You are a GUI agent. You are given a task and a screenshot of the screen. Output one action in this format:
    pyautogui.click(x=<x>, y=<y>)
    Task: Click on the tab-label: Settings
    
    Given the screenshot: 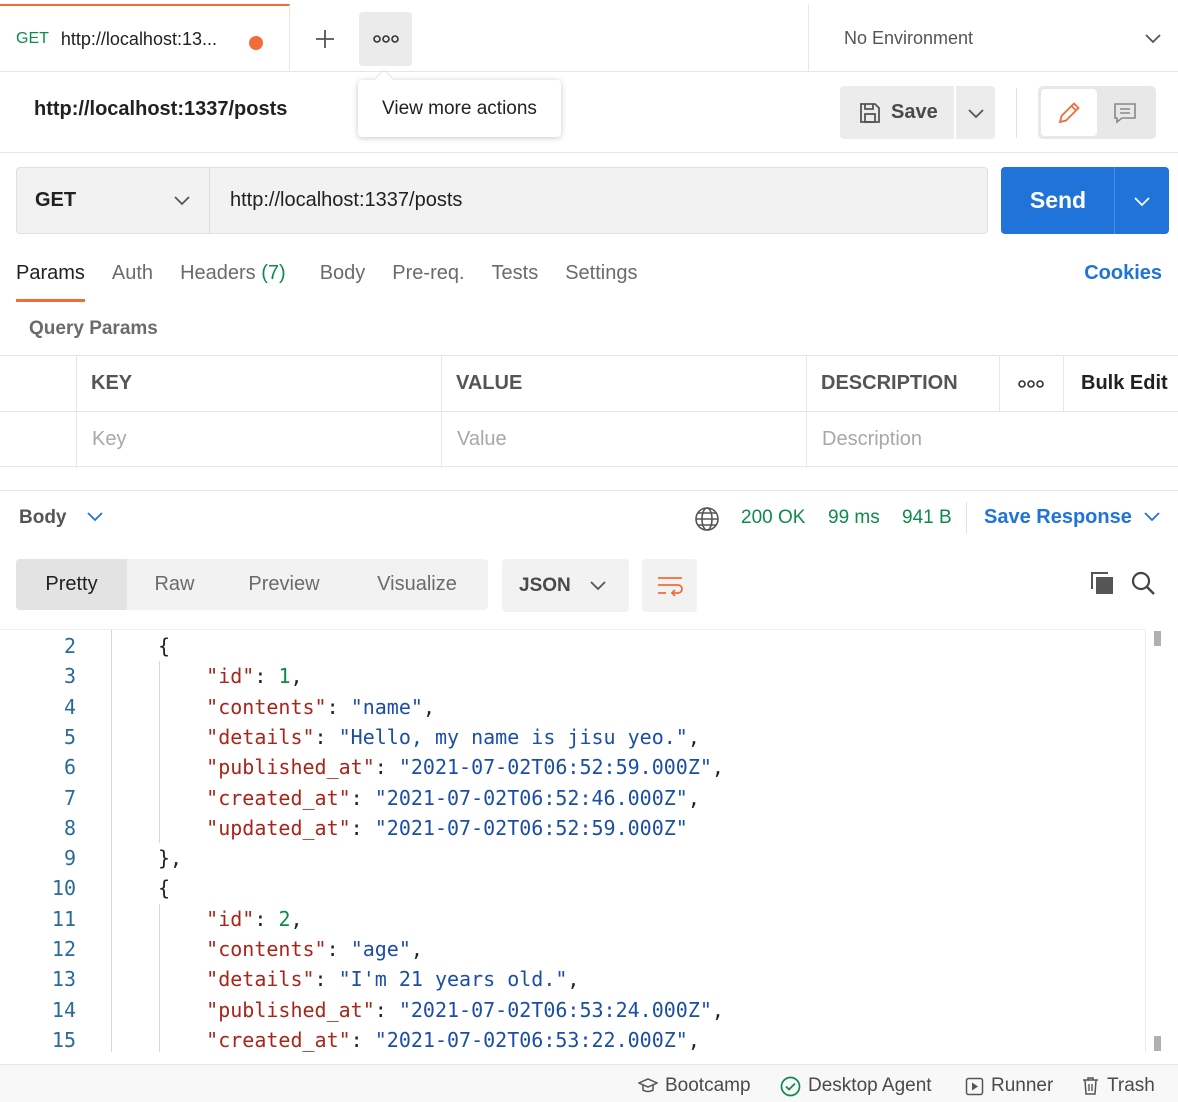 What is the action you would take?
    pyautogui.click(x=601, y=273)
    